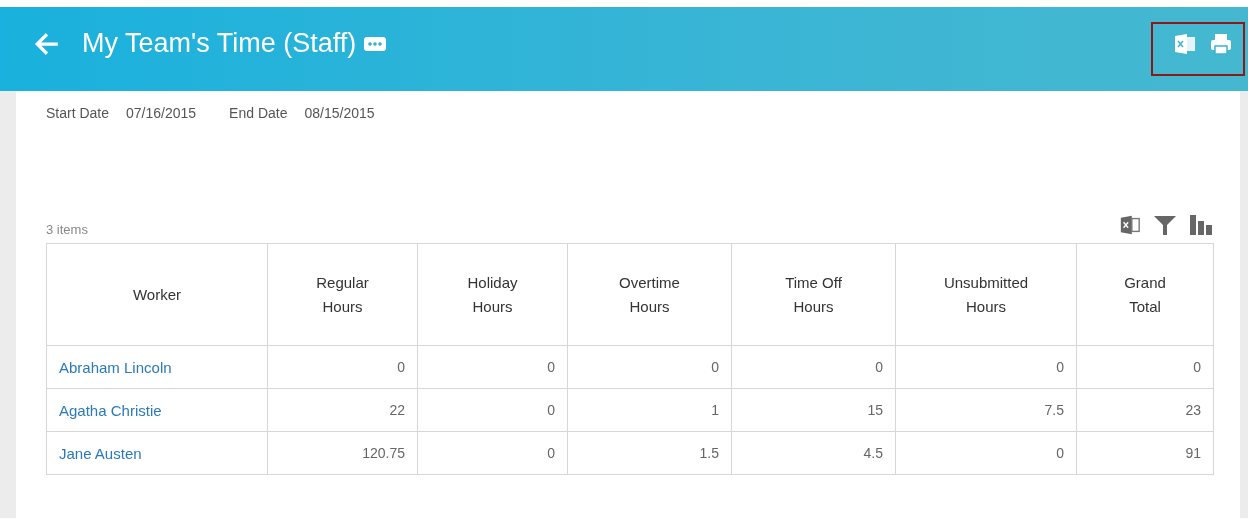 This screenshot has width=1248, height=519. Describe the element at coordinates (715, 410) in the screenshot. I see `table-cell: 1` at that location.